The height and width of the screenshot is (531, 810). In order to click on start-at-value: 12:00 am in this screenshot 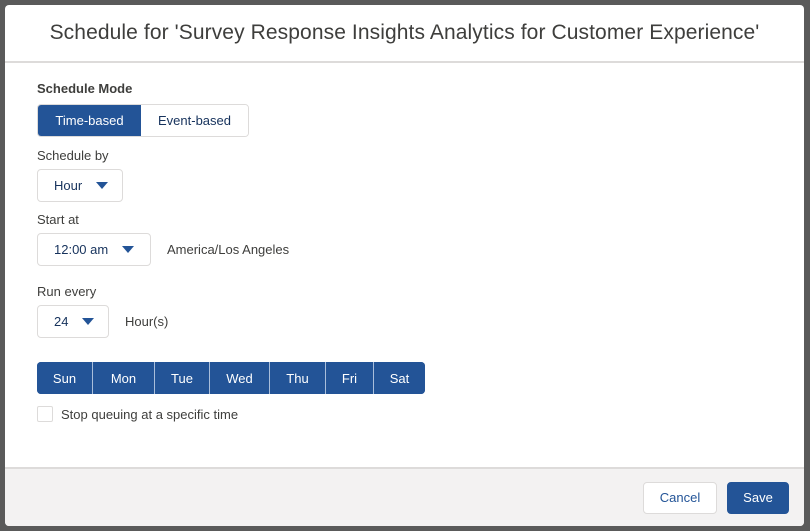, I will do `click(81, 249)`.